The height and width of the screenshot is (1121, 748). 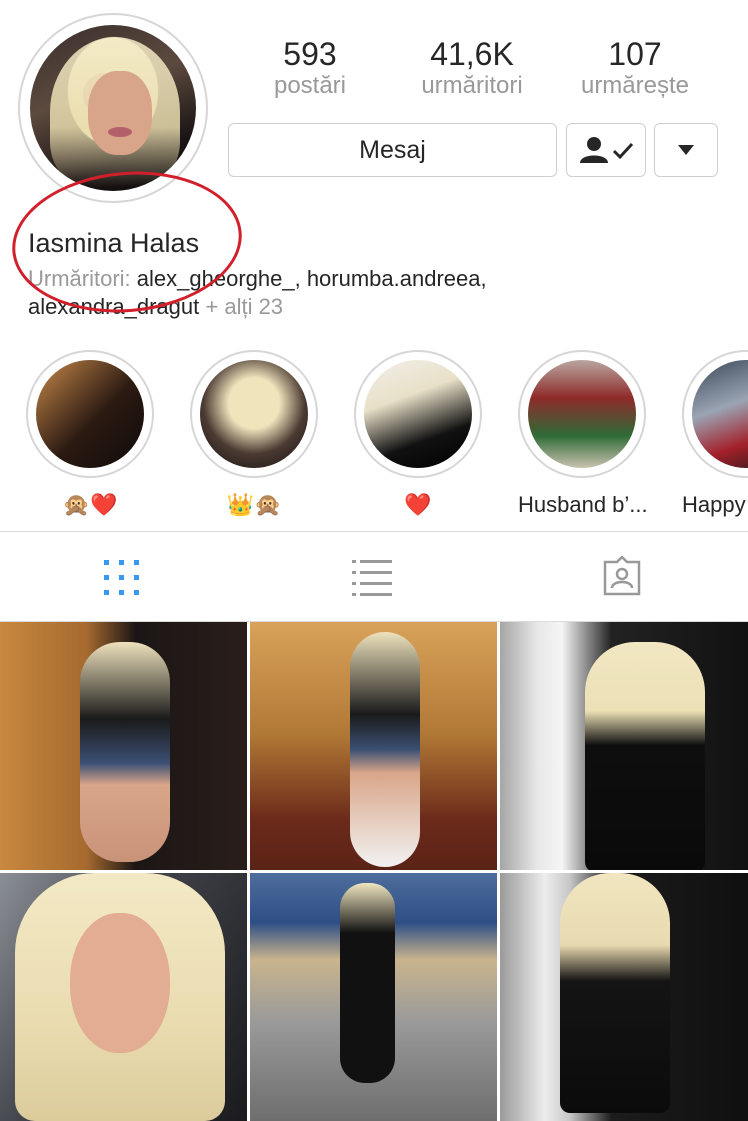 What do you see at coordinates (90, 434) in the screenshot?
I see `highlight-item: 🙊❤️` at bounding box center [90, 434].